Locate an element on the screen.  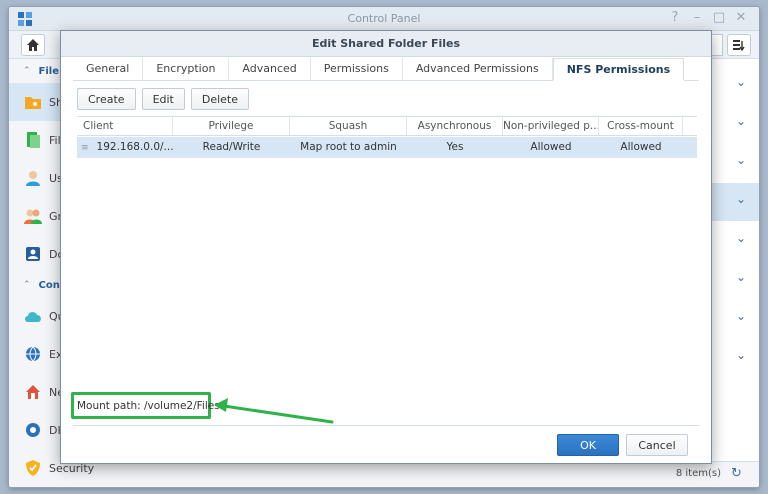
close-icon: ✕ is located at coordinates (741, 17).